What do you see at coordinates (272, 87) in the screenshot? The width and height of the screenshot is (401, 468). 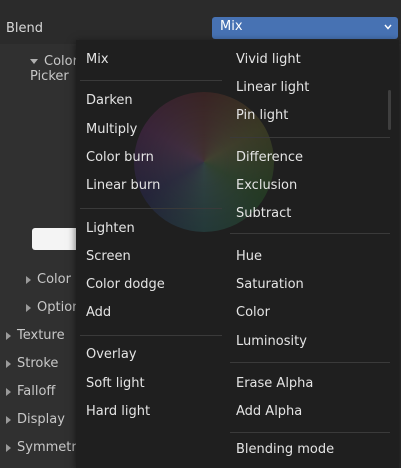 I see `menu-item-linear-light: Linear light` at bounding box center [272, 87].